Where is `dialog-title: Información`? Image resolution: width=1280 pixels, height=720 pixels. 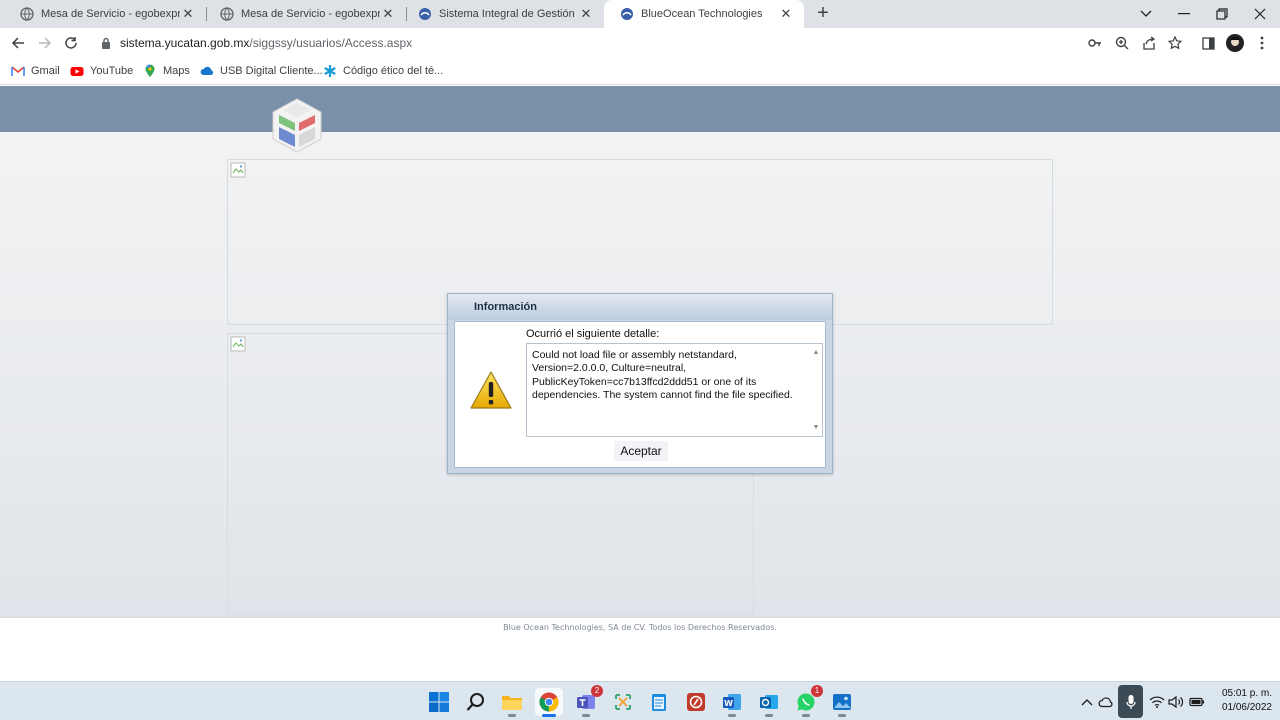 dialog-title: Información is located at coordinates (640, 307).